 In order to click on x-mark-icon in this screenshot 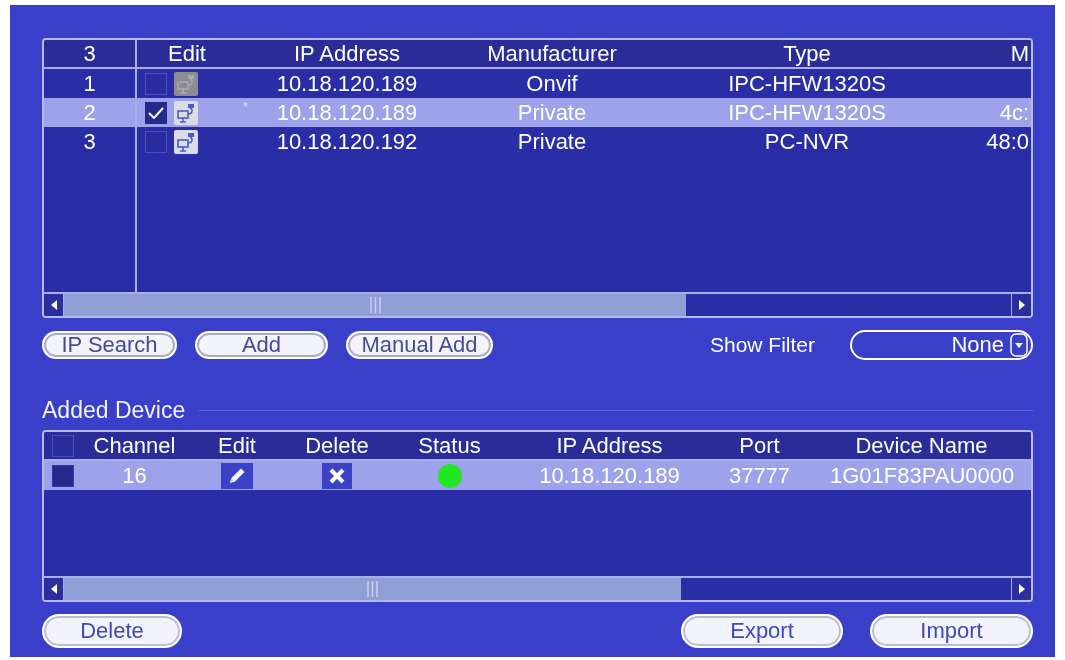, I will do `click(337, 475)`.